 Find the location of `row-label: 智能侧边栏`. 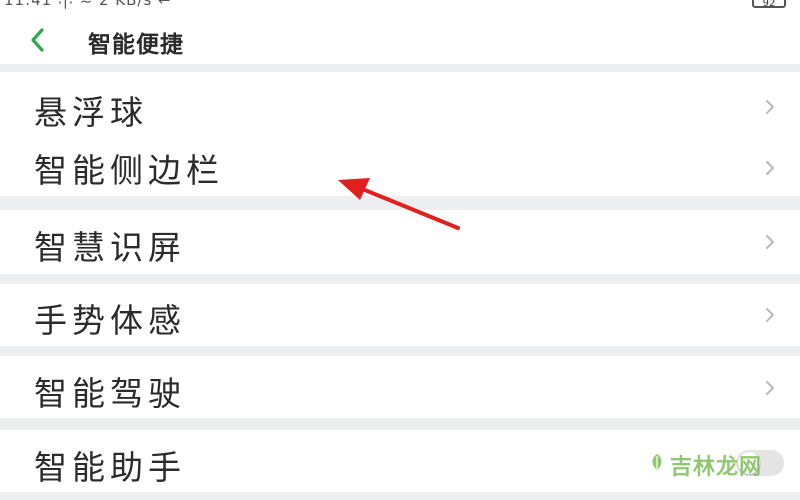

row-label: 智能侧边栏 is located at coordinates (129, 170).